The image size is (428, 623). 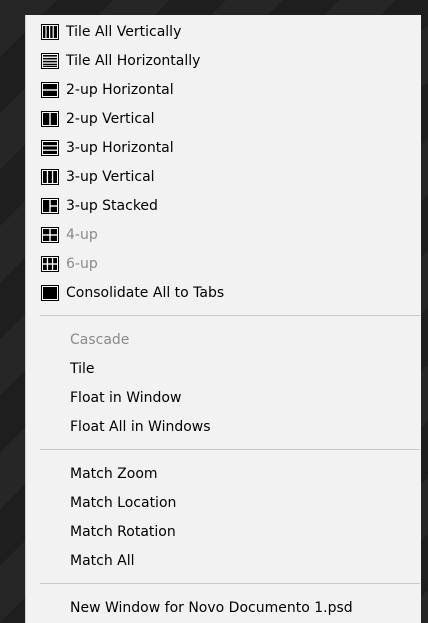 I want to click on menu-item-label: Tile, so click(x=82, y=368).